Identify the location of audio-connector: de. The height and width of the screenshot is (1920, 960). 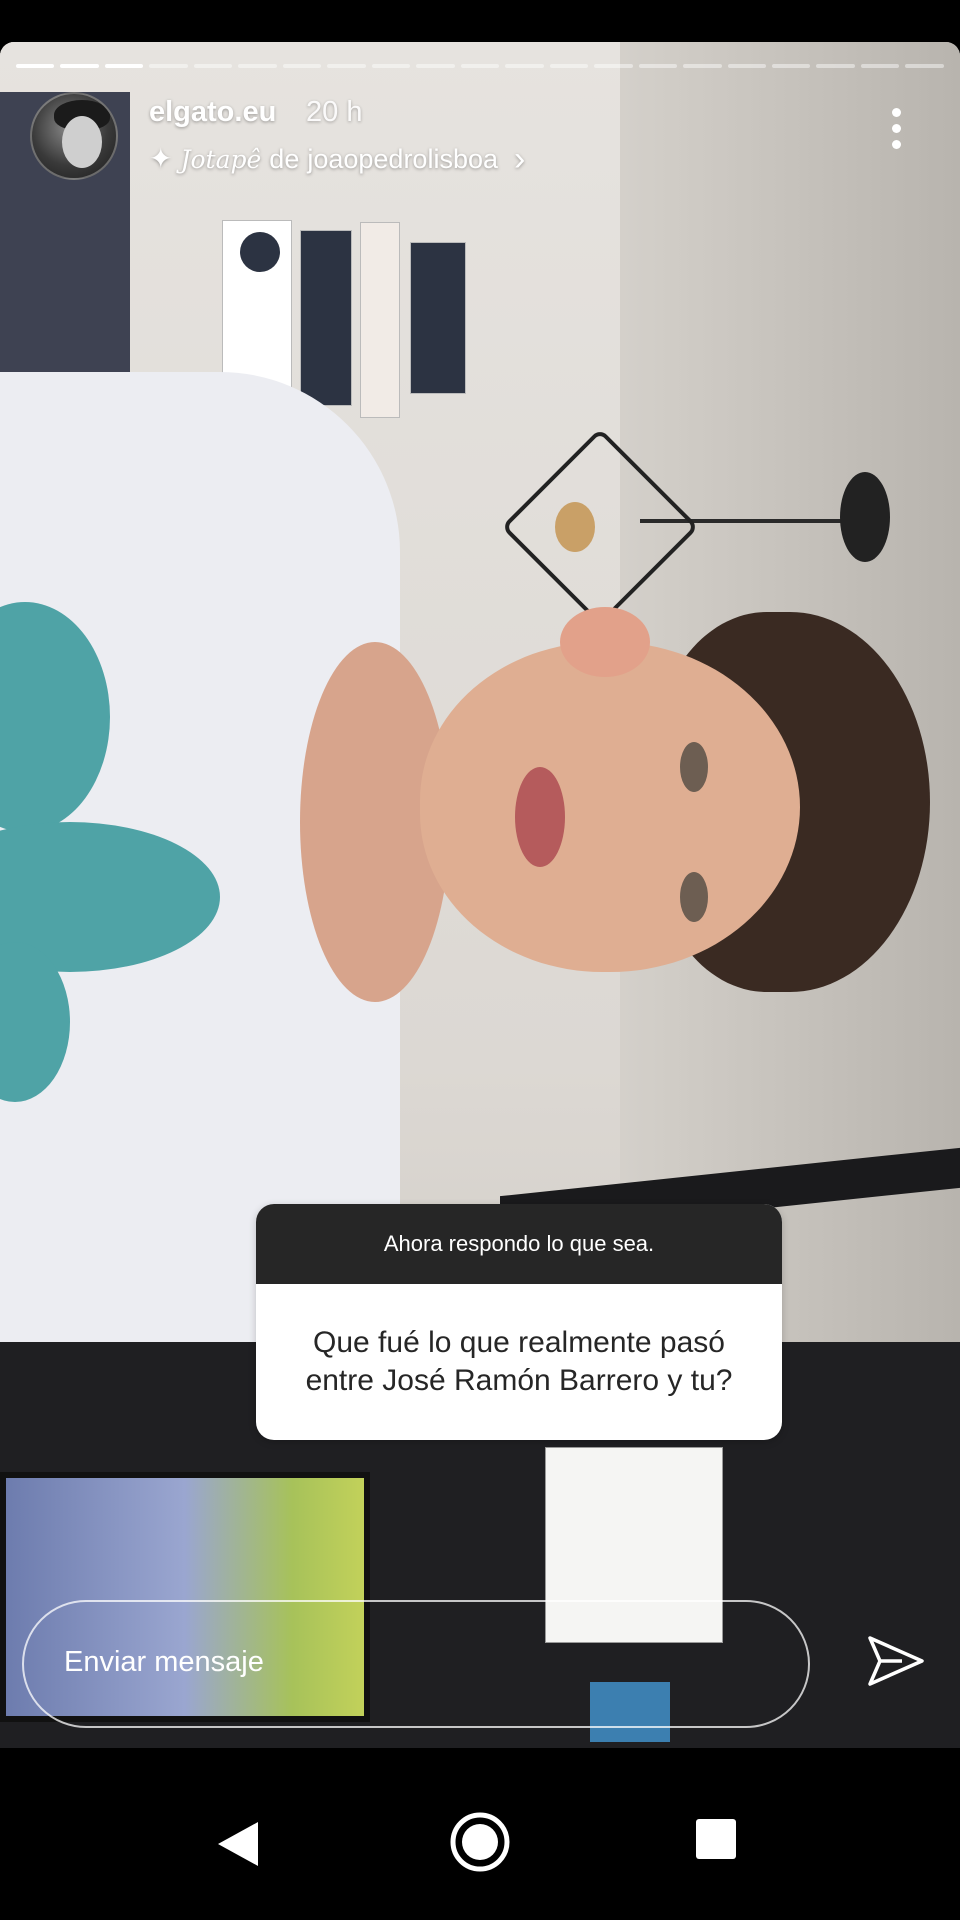
(284, 158).